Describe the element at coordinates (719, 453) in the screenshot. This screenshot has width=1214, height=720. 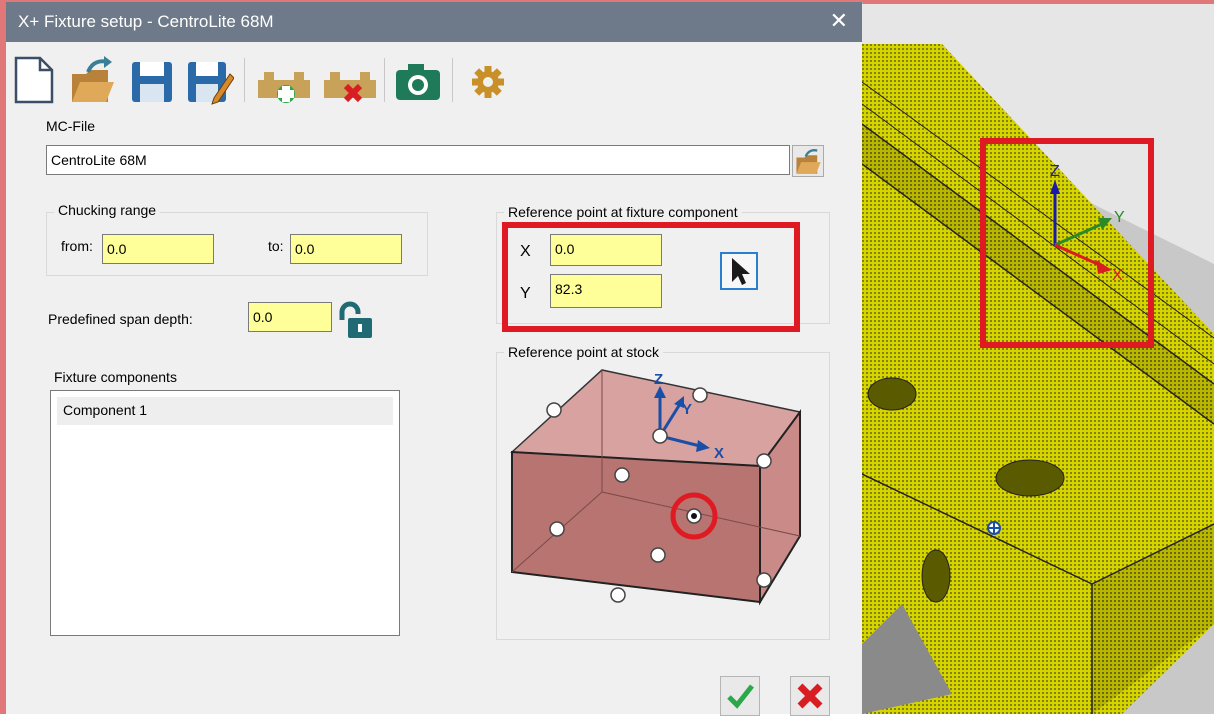
I see `stock-axis-x-label: X` at that location.